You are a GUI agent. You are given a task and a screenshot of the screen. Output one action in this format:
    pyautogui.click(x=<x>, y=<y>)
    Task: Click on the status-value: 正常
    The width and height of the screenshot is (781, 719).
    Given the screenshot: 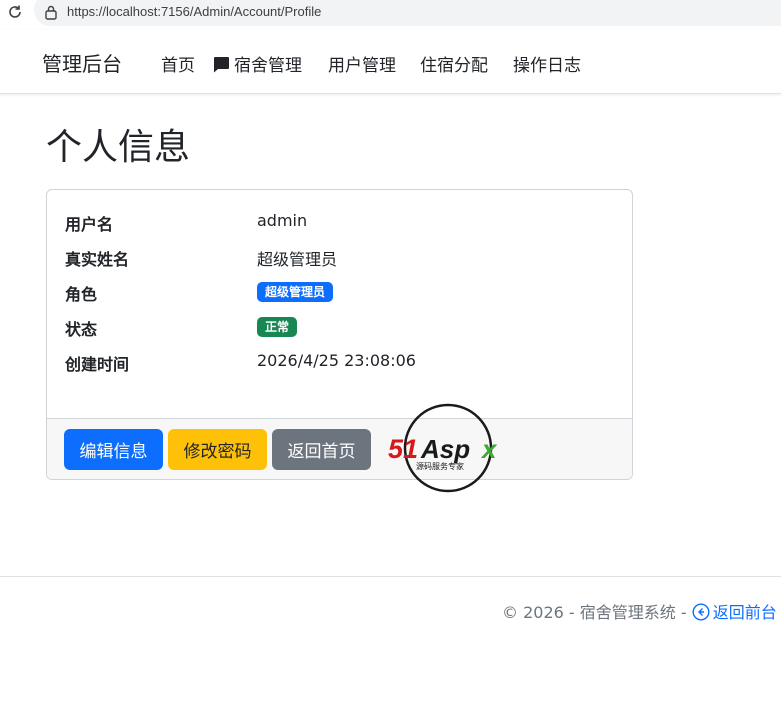 What is the action you would take?
    pyautogui.click(x=277, y=326)
    